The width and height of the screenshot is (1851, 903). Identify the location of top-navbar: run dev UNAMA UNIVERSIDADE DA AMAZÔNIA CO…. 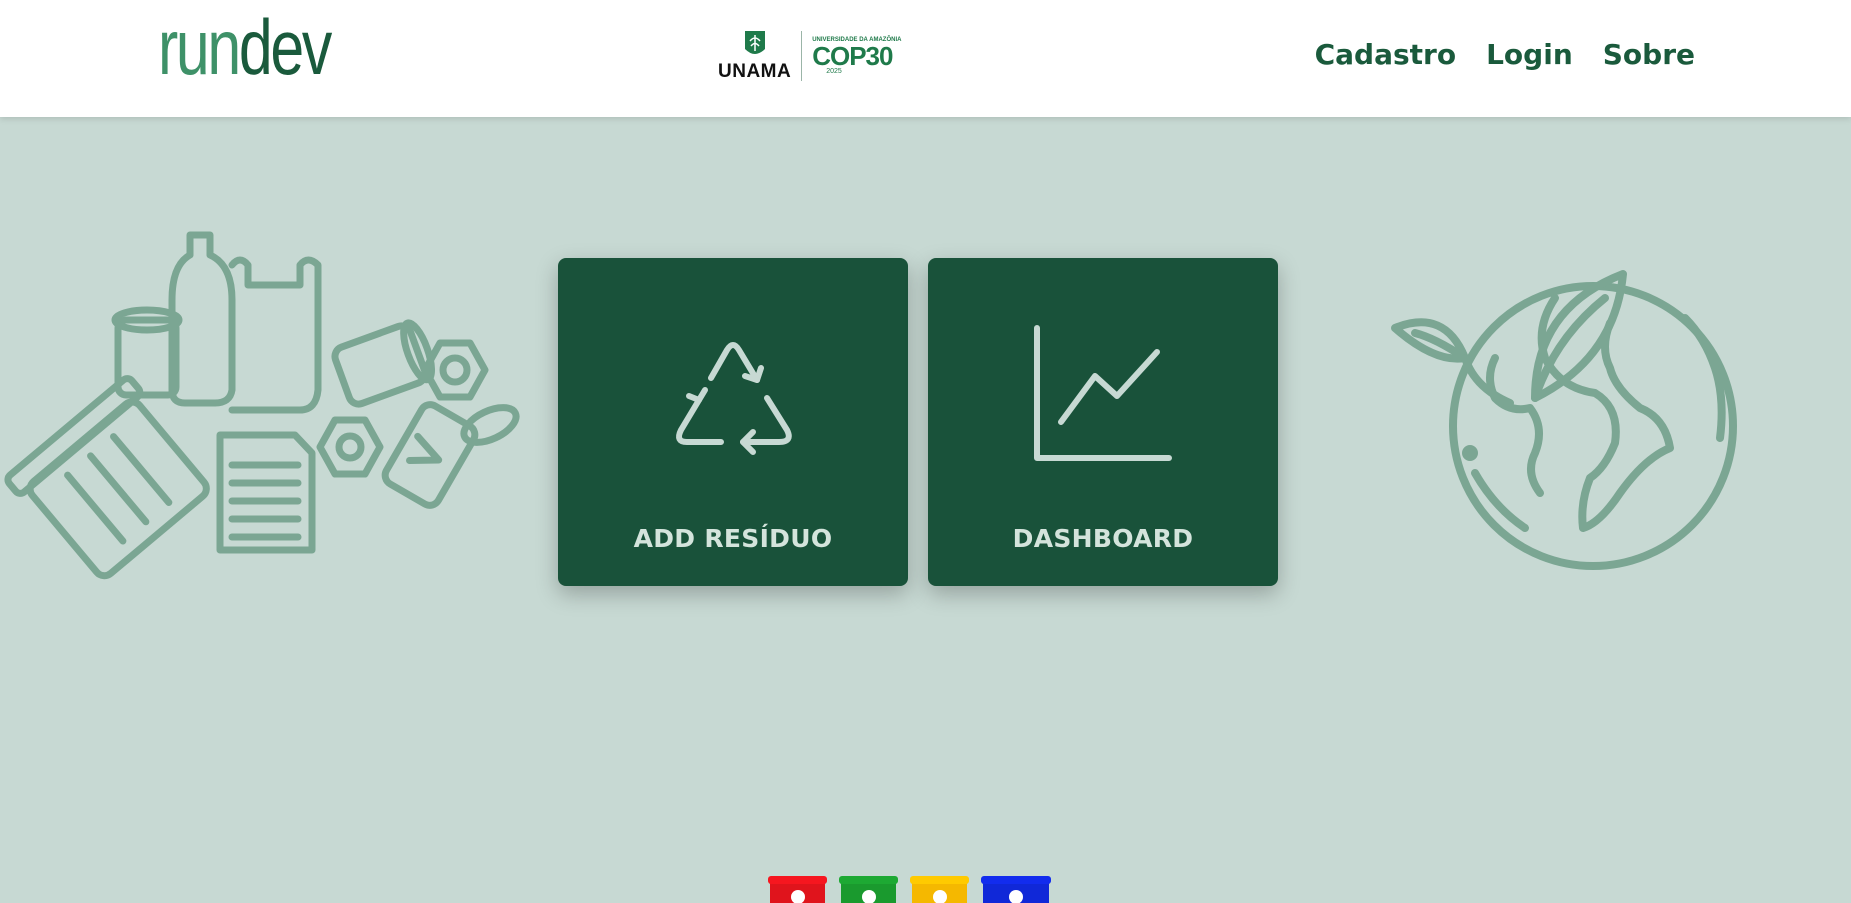
(925, 58).